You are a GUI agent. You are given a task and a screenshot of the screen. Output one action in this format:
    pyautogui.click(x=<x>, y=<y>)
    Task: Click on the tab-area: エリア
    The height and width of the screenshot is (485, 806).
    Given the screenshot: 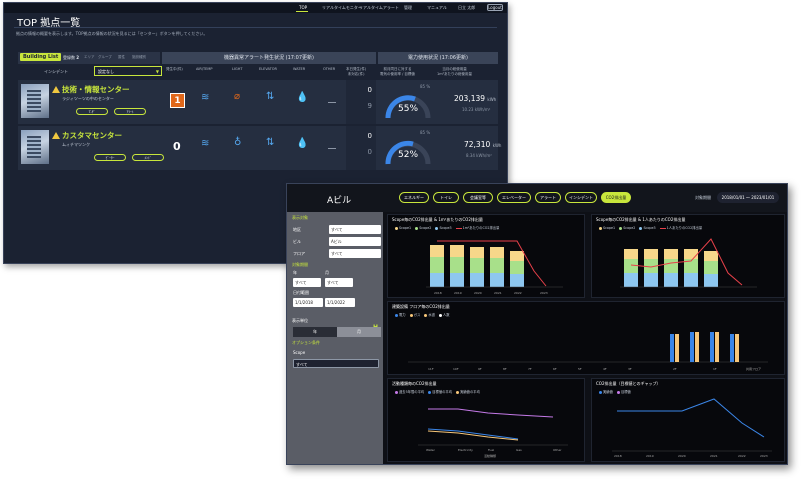 What is the action you would take?
    pyautogui.click(x=89, y=57)
    